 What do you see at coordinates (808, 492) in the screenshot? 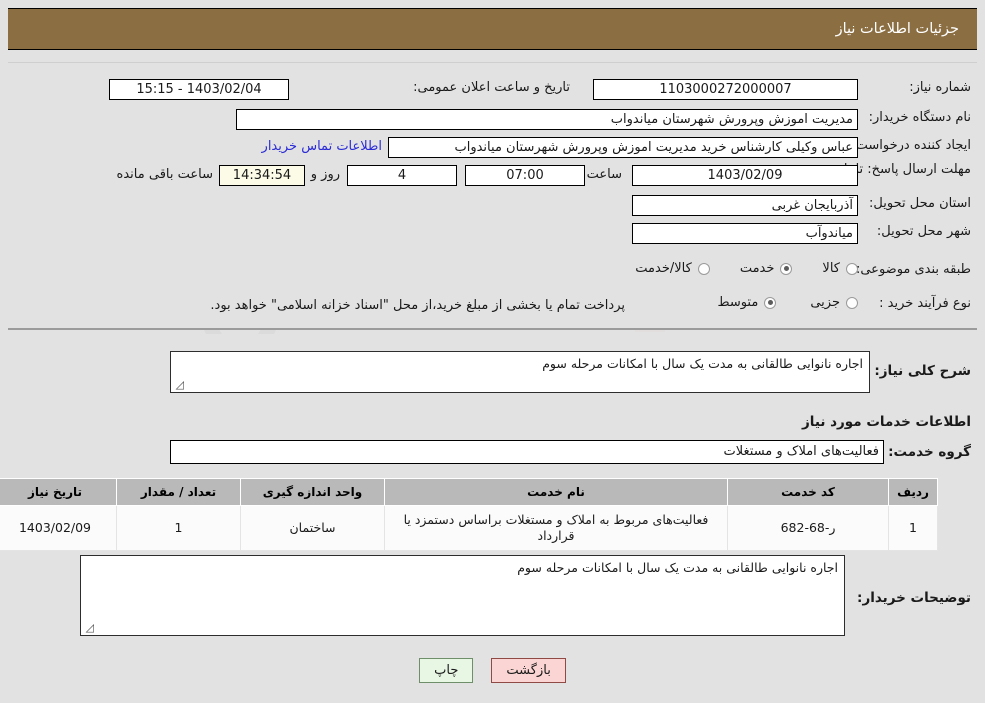
I see `col-service-code: کد خدمت` at bounding box center [808, 492].